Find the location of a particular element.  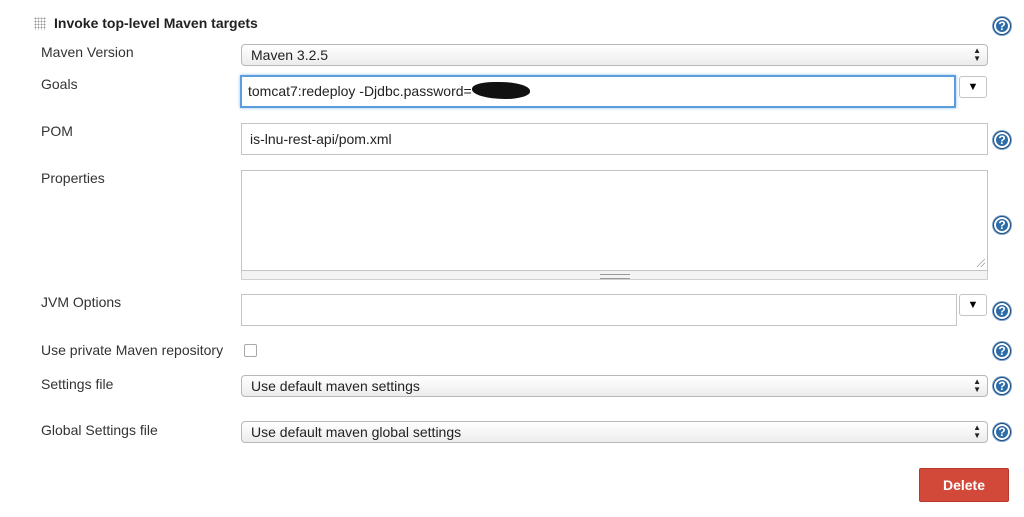

pom-label: POM is located at coordinates (57, 131).